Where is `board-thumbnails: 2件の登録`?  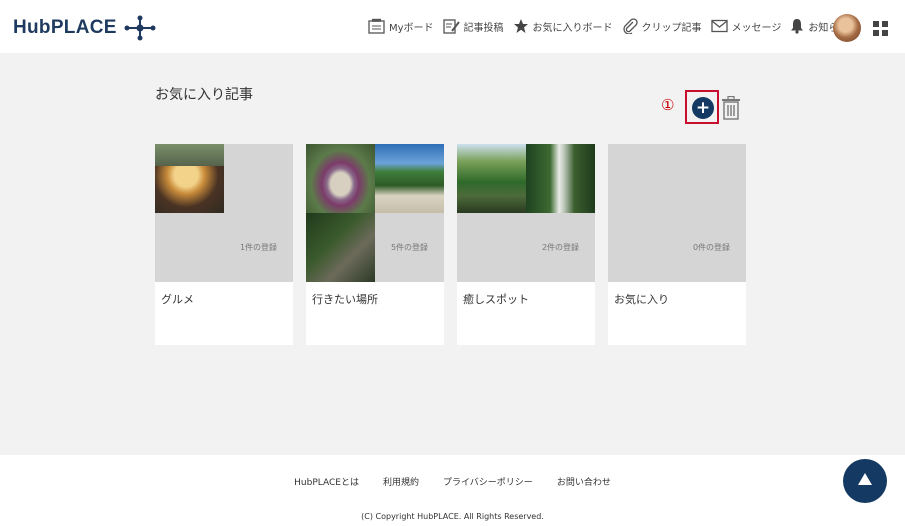
board-thumbnails: 2件の登録 is located at coordinates (526, 213).